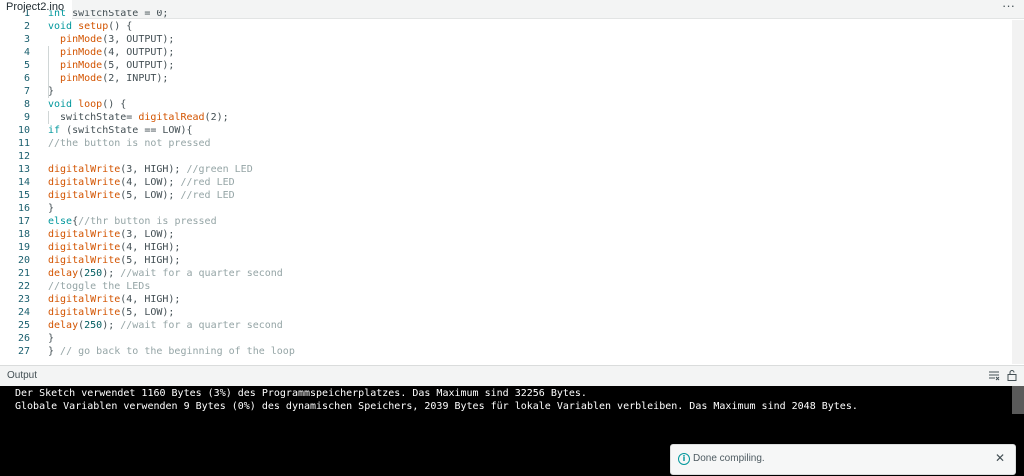 The height and width of the screenshot is (476, 1024). Describe the element at coordinates (1012, 375) in the screenshot. I see `lock-icon` at that location.